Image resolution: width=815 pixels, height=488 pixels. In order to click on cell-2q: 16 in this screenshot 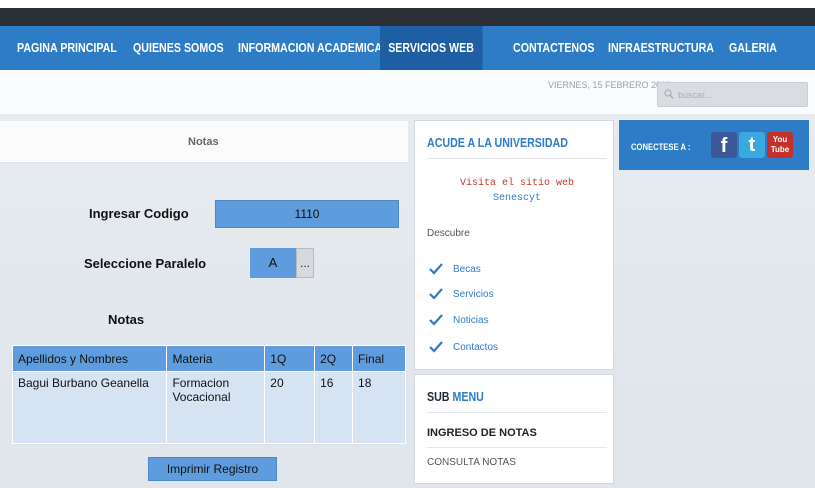, I will do `click(334, 407)`.